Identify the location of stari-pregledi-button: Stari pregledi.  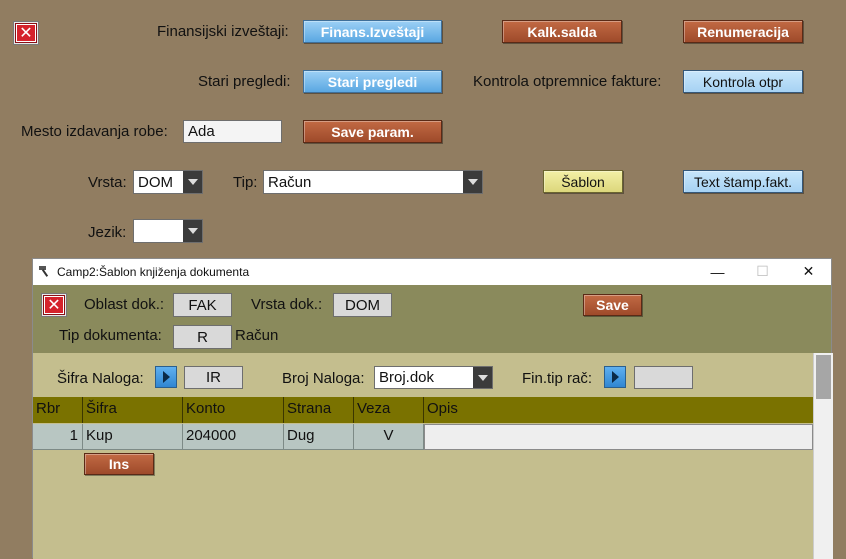
(372, 81).